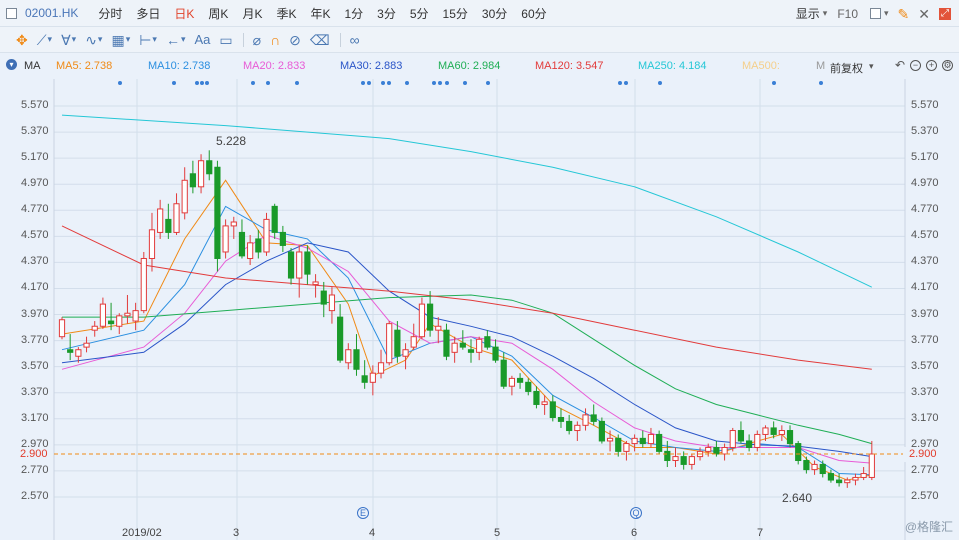 Image resolution: width=959 pixels, height=540 pixels. What do you see at coordinates (22, 40) in the screenshot?
I see `crosshair-icon: ✥` at bounding box center [22, 40].